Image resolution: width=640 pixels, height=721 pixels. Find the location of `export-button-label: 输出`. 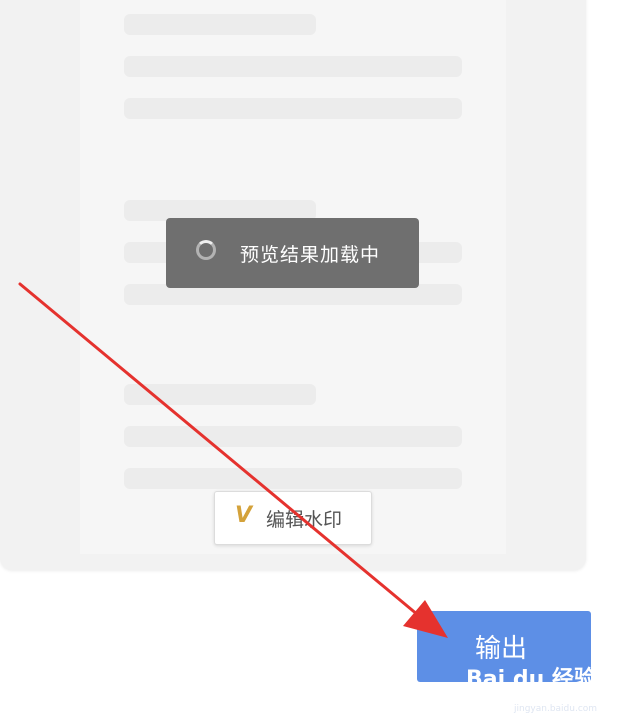

export-button-label: 输出 is located at coordinates (501, 649).